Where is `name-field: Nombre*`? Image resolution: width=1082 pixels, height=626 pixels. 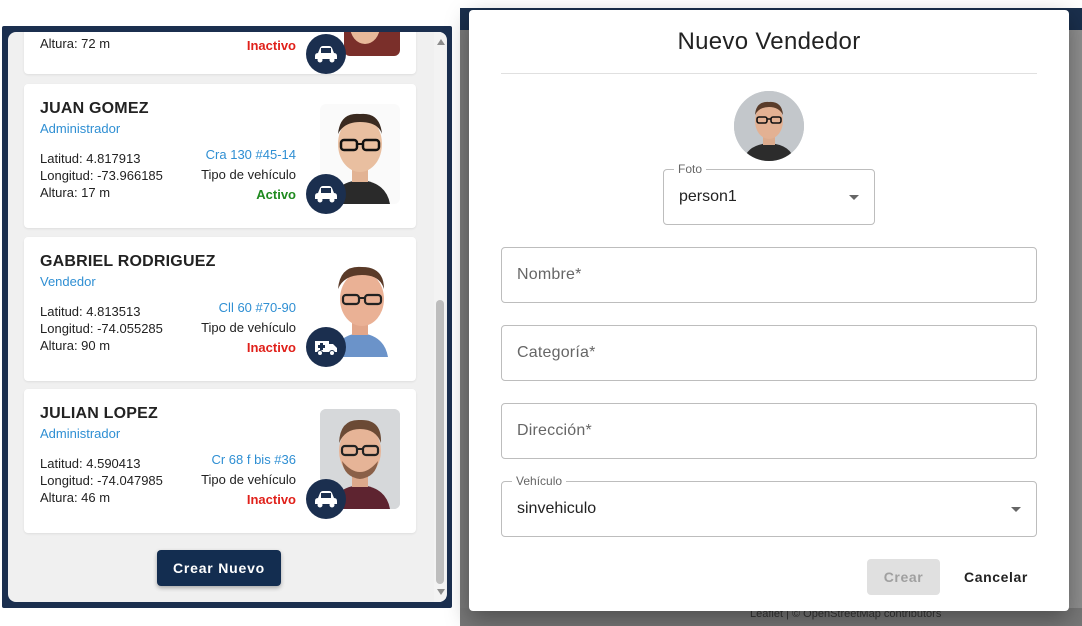
name-field: Nombre* is located at coordinates (769, 275).